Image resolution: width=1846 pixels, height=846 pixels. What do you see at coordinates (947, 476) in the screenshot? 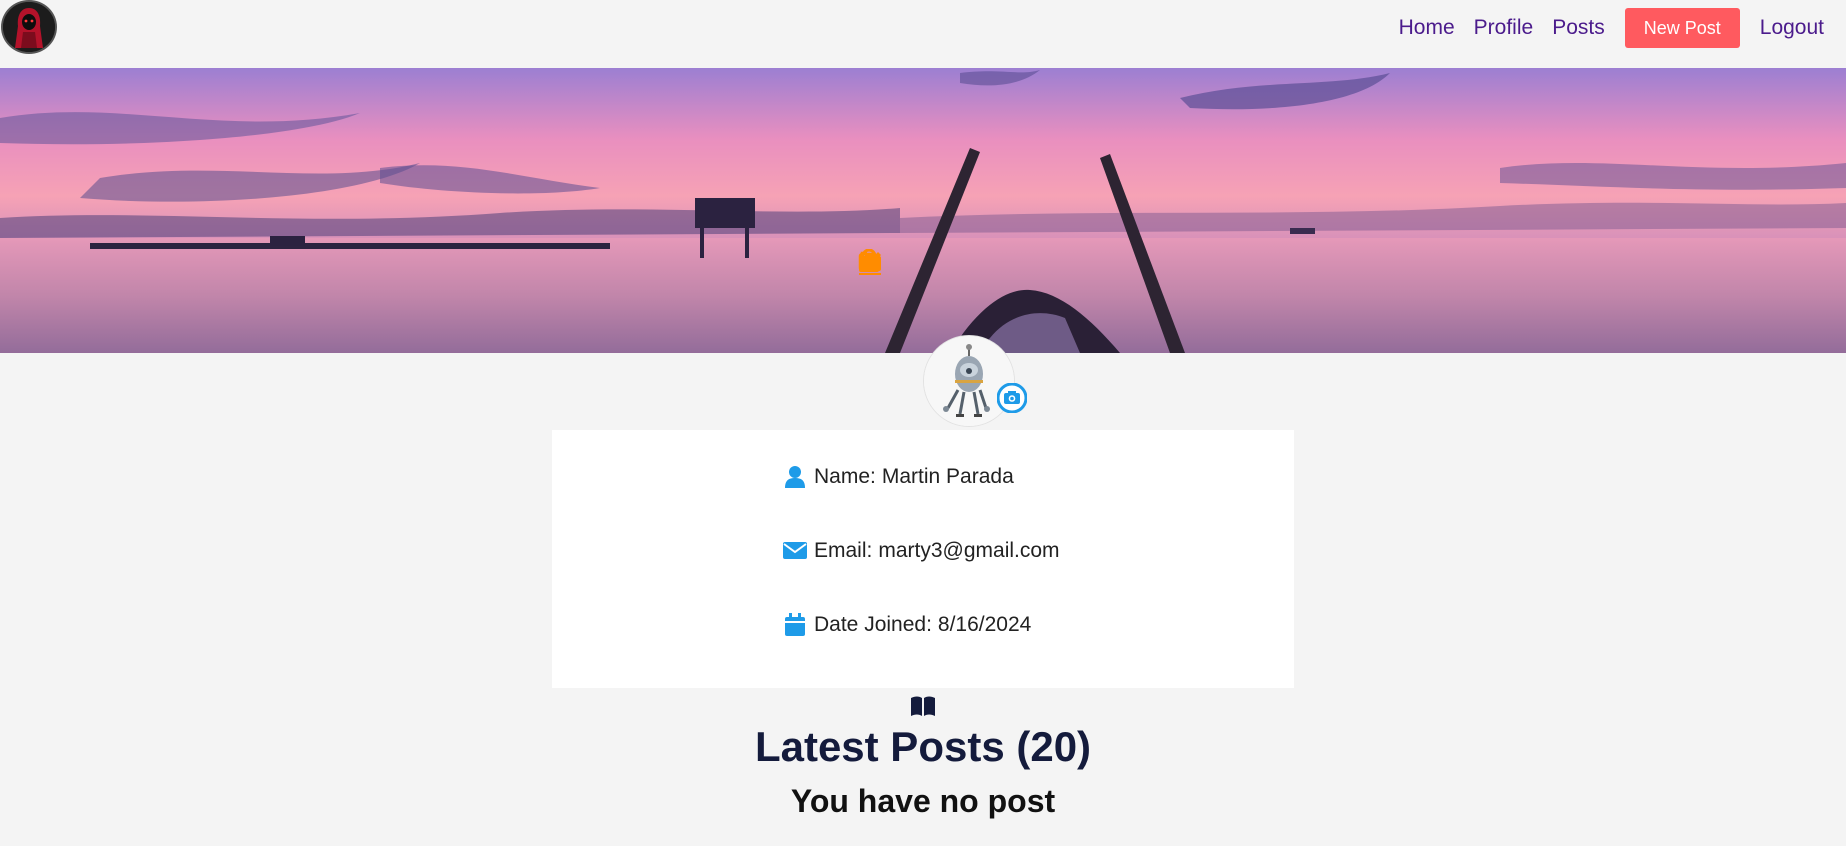
I see `name-value: Martin Parada` at bounding box center [947, 476].